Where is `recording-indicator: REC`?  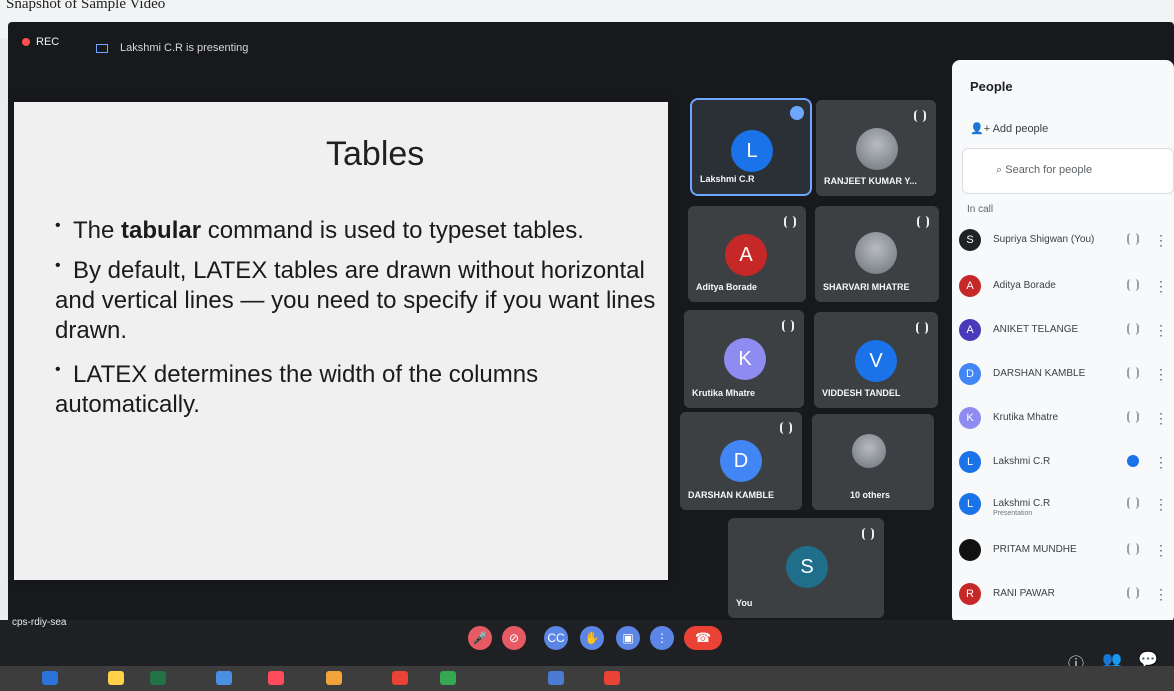 recording-indicator: REC is located at coordinates (40, 42).